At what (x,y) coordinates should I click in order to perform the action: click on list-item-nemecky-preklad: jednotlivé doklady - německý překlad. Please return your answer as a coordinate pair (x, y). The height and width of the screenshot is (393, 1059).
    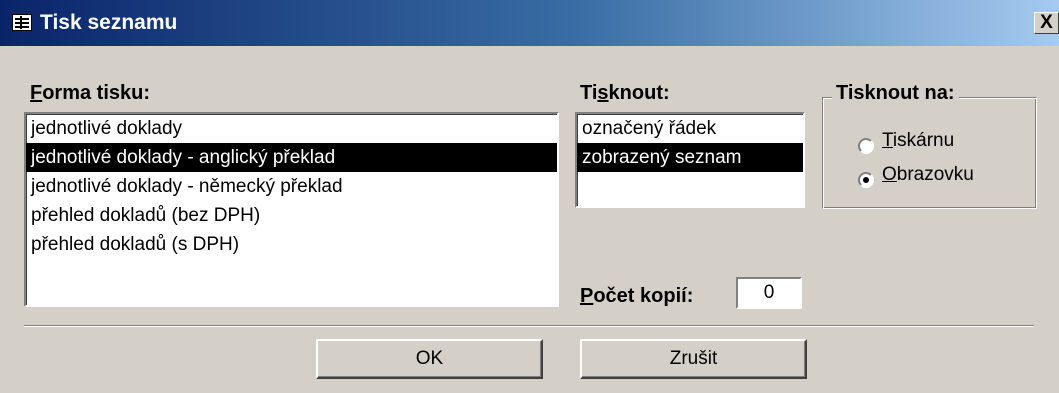
    Looking at the image, I should click on (291, 186).